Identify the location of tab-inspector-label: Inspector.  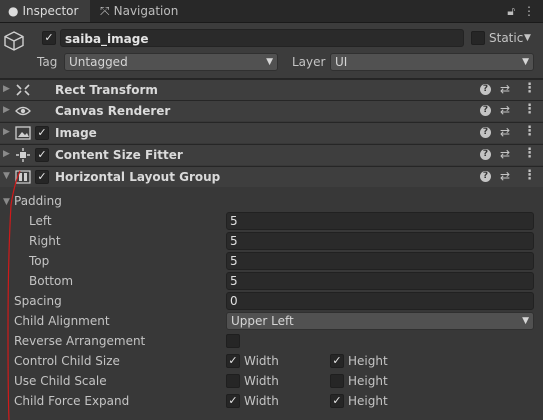
(50, 11).